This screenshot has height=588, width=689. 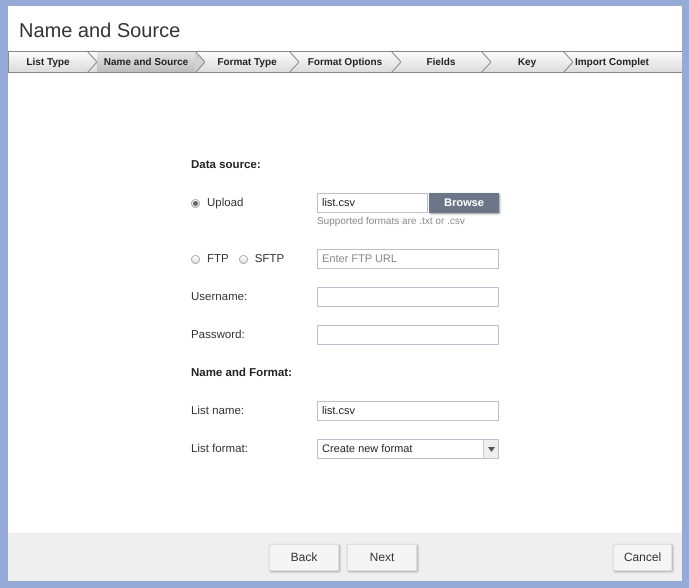 I want to click on field-label: List name:, so click(x=217, y=411).